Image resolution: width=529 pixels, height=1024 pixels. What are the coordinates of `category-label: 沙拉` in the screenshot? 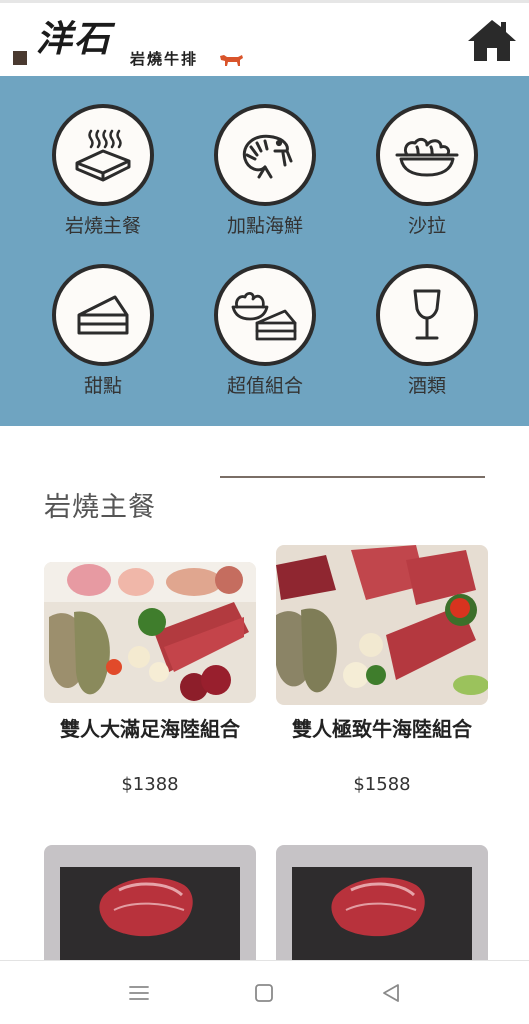 It's located at (426, 226).